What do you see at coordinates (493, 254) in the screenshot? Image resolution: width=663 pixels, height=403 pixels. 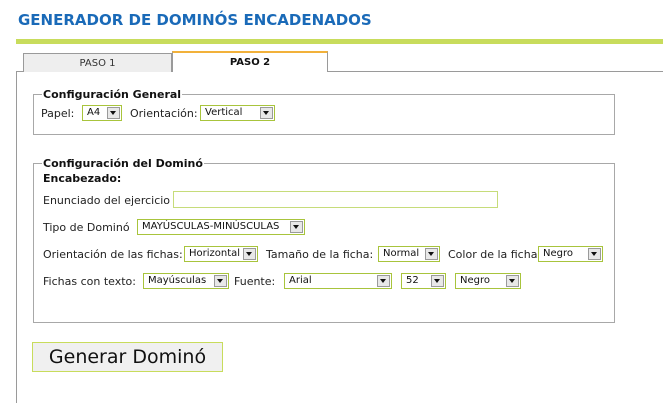 I see `tile-color-label: Color de la ficha` at bounding box center [493, 254].